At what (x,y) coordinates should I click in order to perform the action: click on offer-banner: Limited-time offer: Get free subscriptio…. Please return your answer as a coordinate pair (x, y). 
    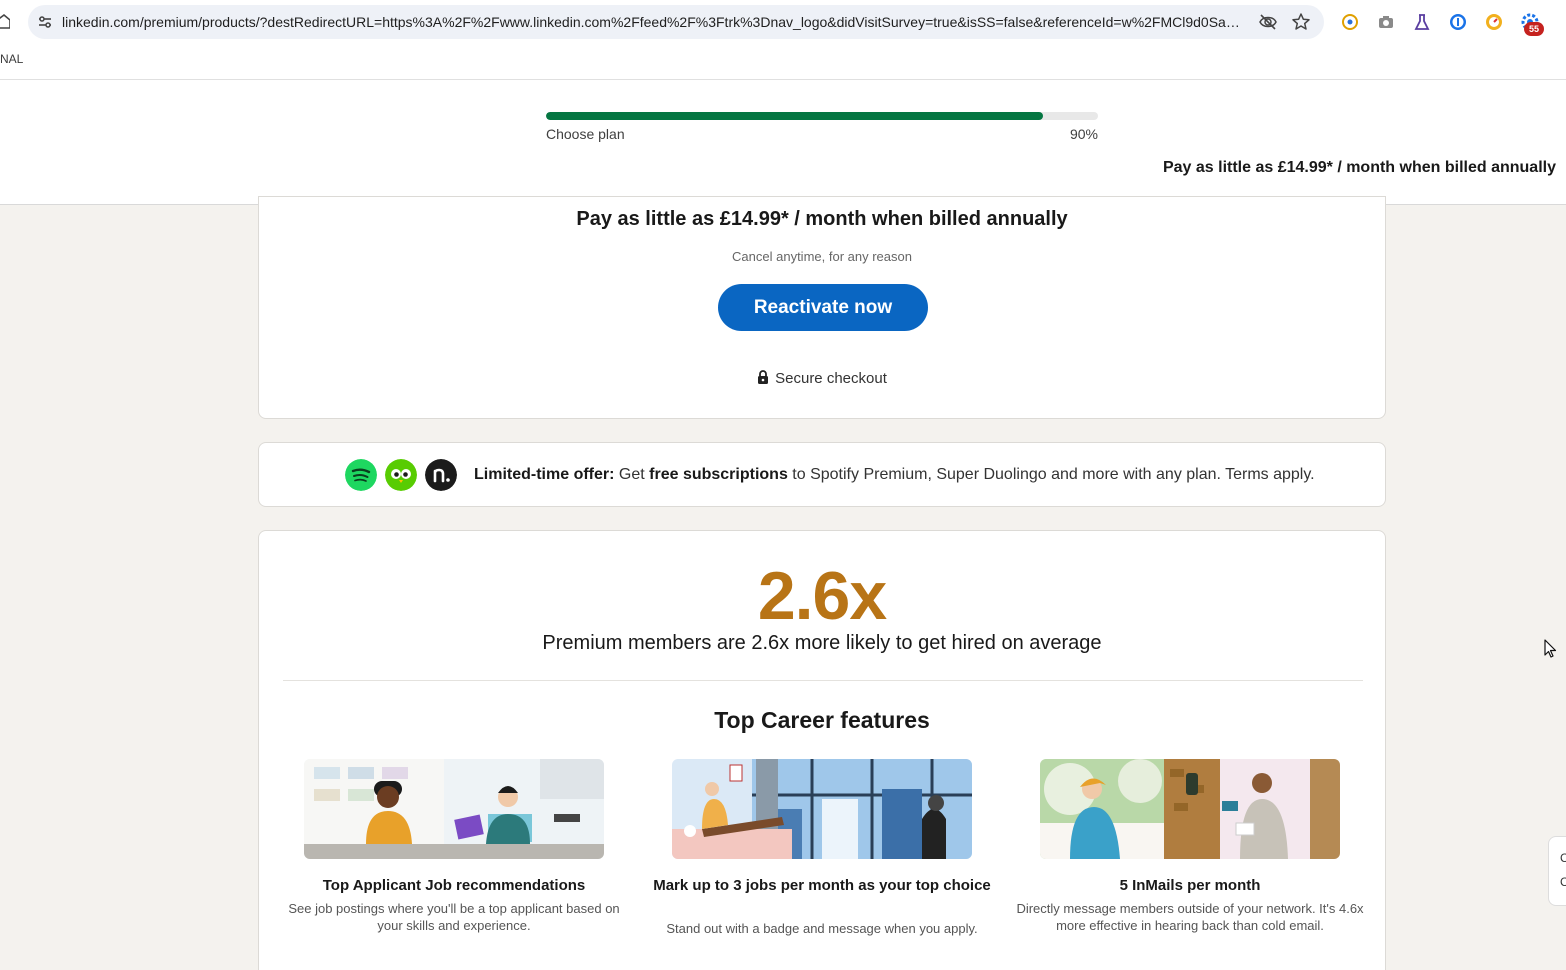
    Looking at the image, I should click on (822, 474).